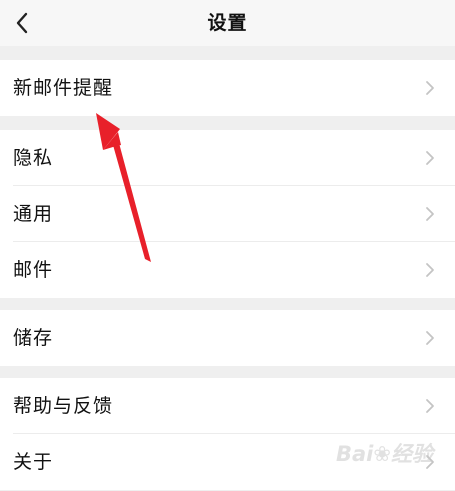  What do you see at coordinates (63, 88) in the screenshot?
I see `row-label: 新邮件提醒` at bounding box center [63, 88].